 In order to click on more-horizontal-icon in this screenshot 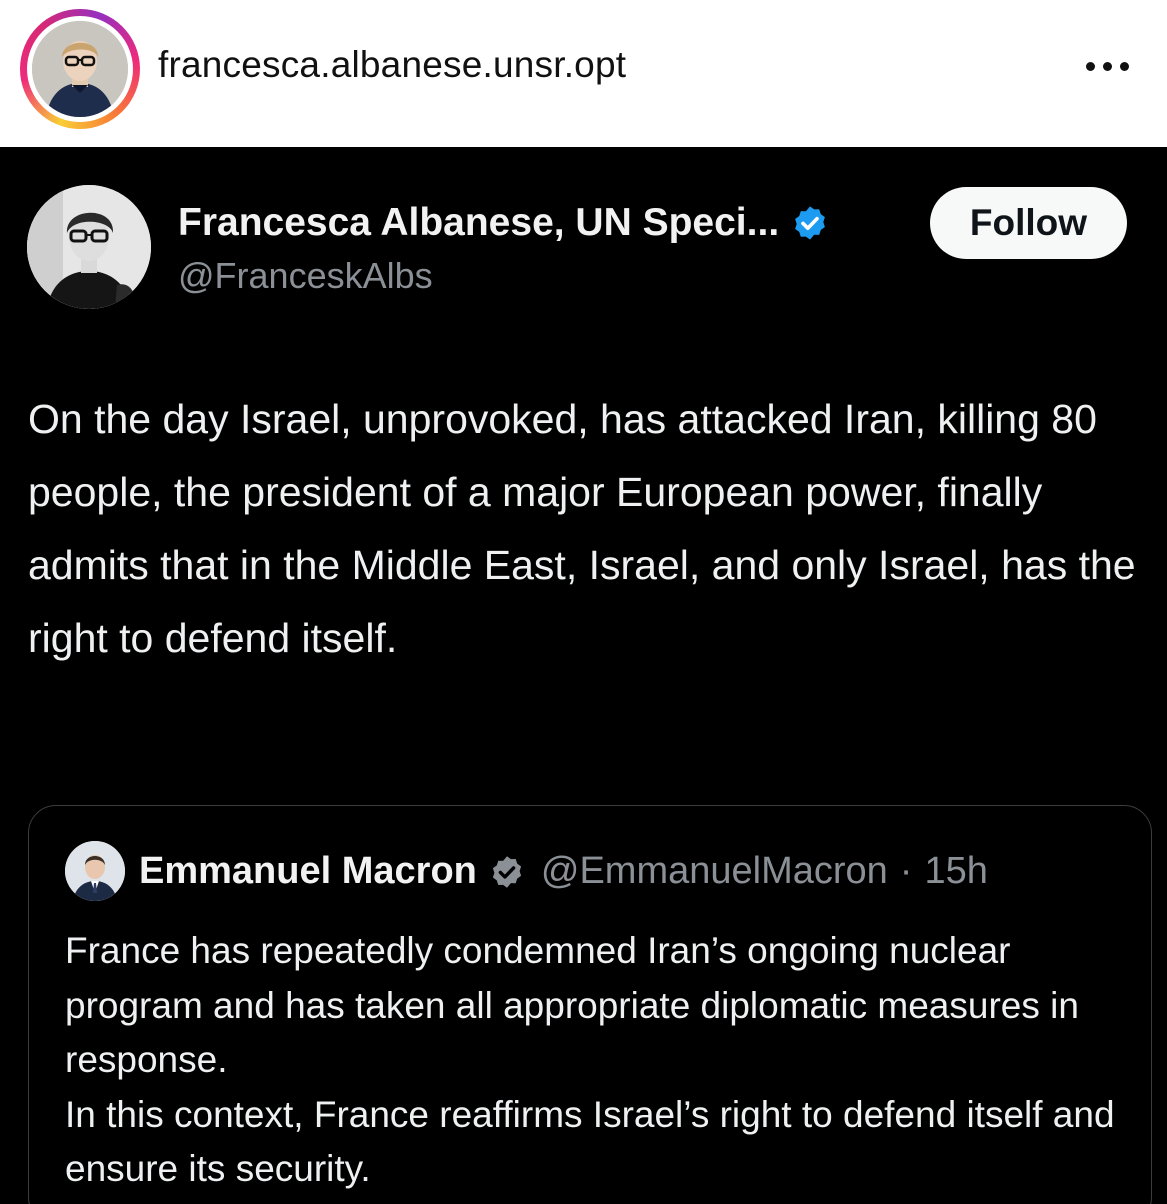, I will do `click(1113, 66)`.